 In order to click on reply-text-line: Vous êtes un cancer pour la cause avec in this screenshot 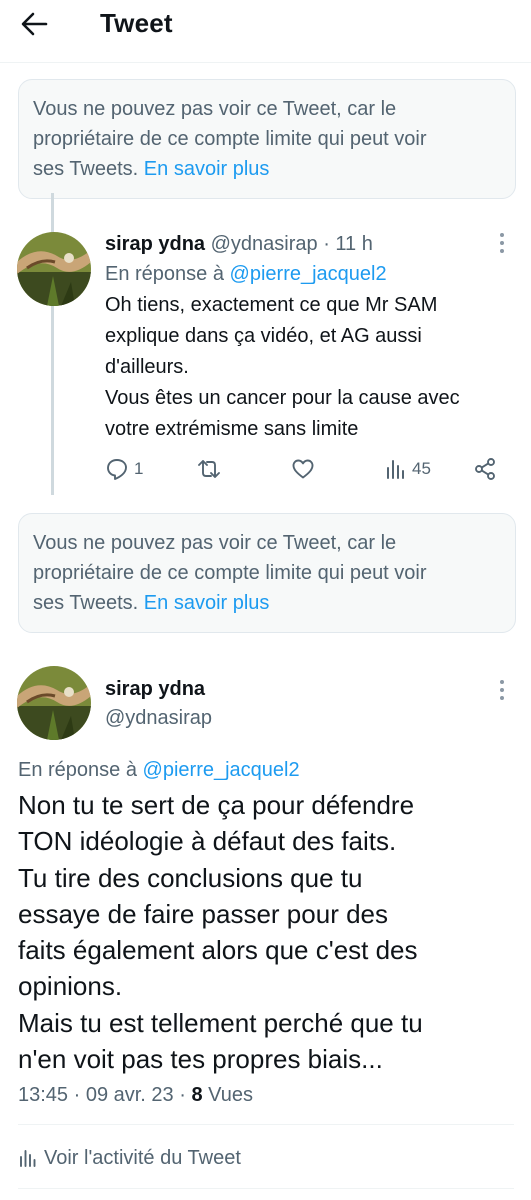, I will do `click(282, 398)`.